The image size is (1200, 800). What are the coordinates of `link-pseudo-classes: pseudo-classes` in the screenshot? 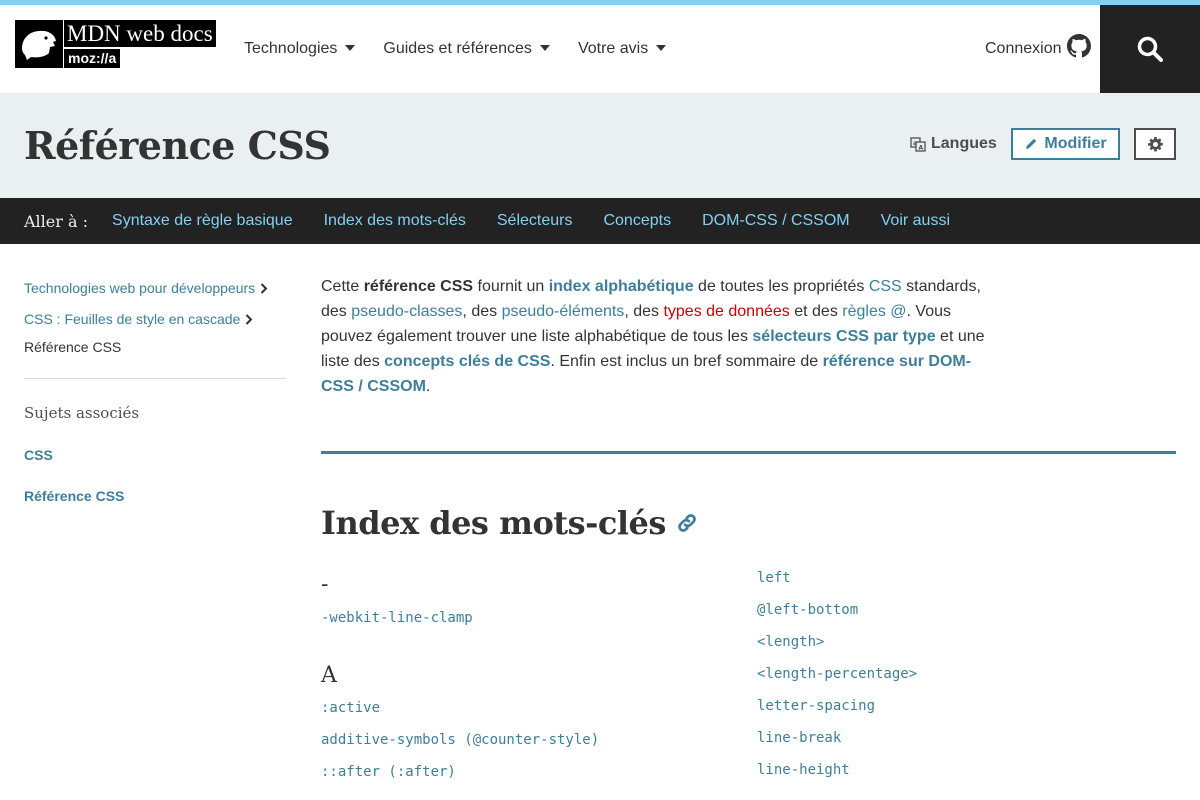 It's located at (406, 311).